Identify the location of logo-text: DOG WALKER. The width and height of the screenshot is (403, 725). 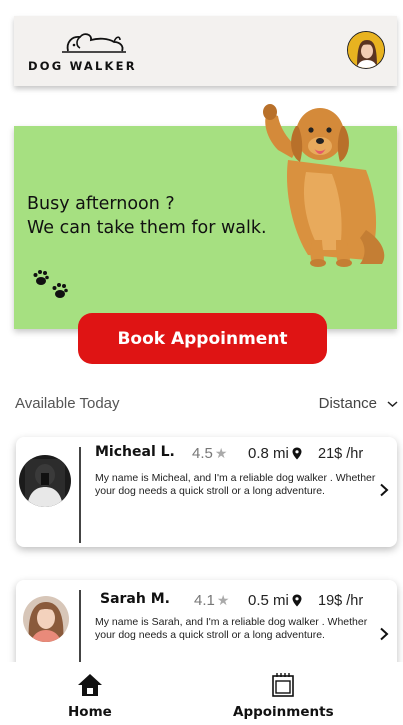
(82, 66).